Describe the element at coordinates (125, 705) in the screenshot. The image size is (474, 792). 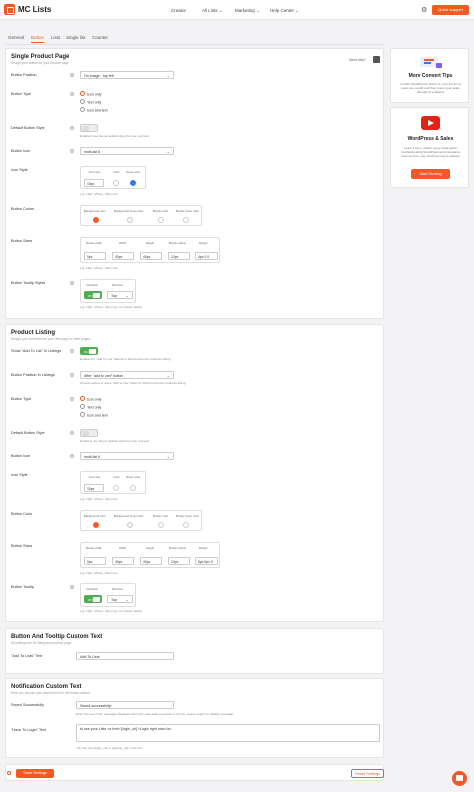
I see `saved-successfully-input: Saved successfully!` at that location.